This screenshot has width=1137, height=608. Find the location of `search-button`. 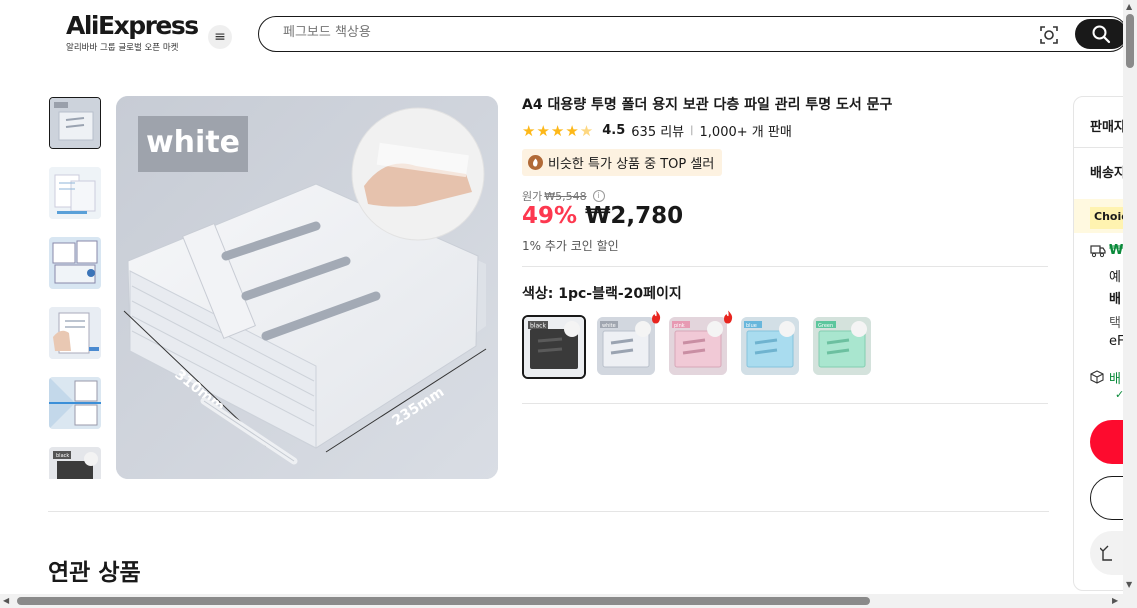

search-button is located at coordinates (1101, 34).